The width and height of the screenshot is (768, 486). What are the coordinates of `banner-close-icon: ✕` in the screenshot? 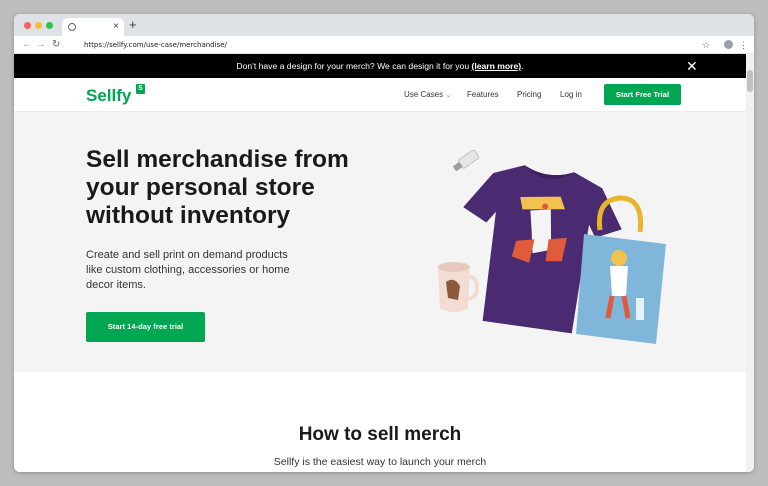 It's located at (692, 66).